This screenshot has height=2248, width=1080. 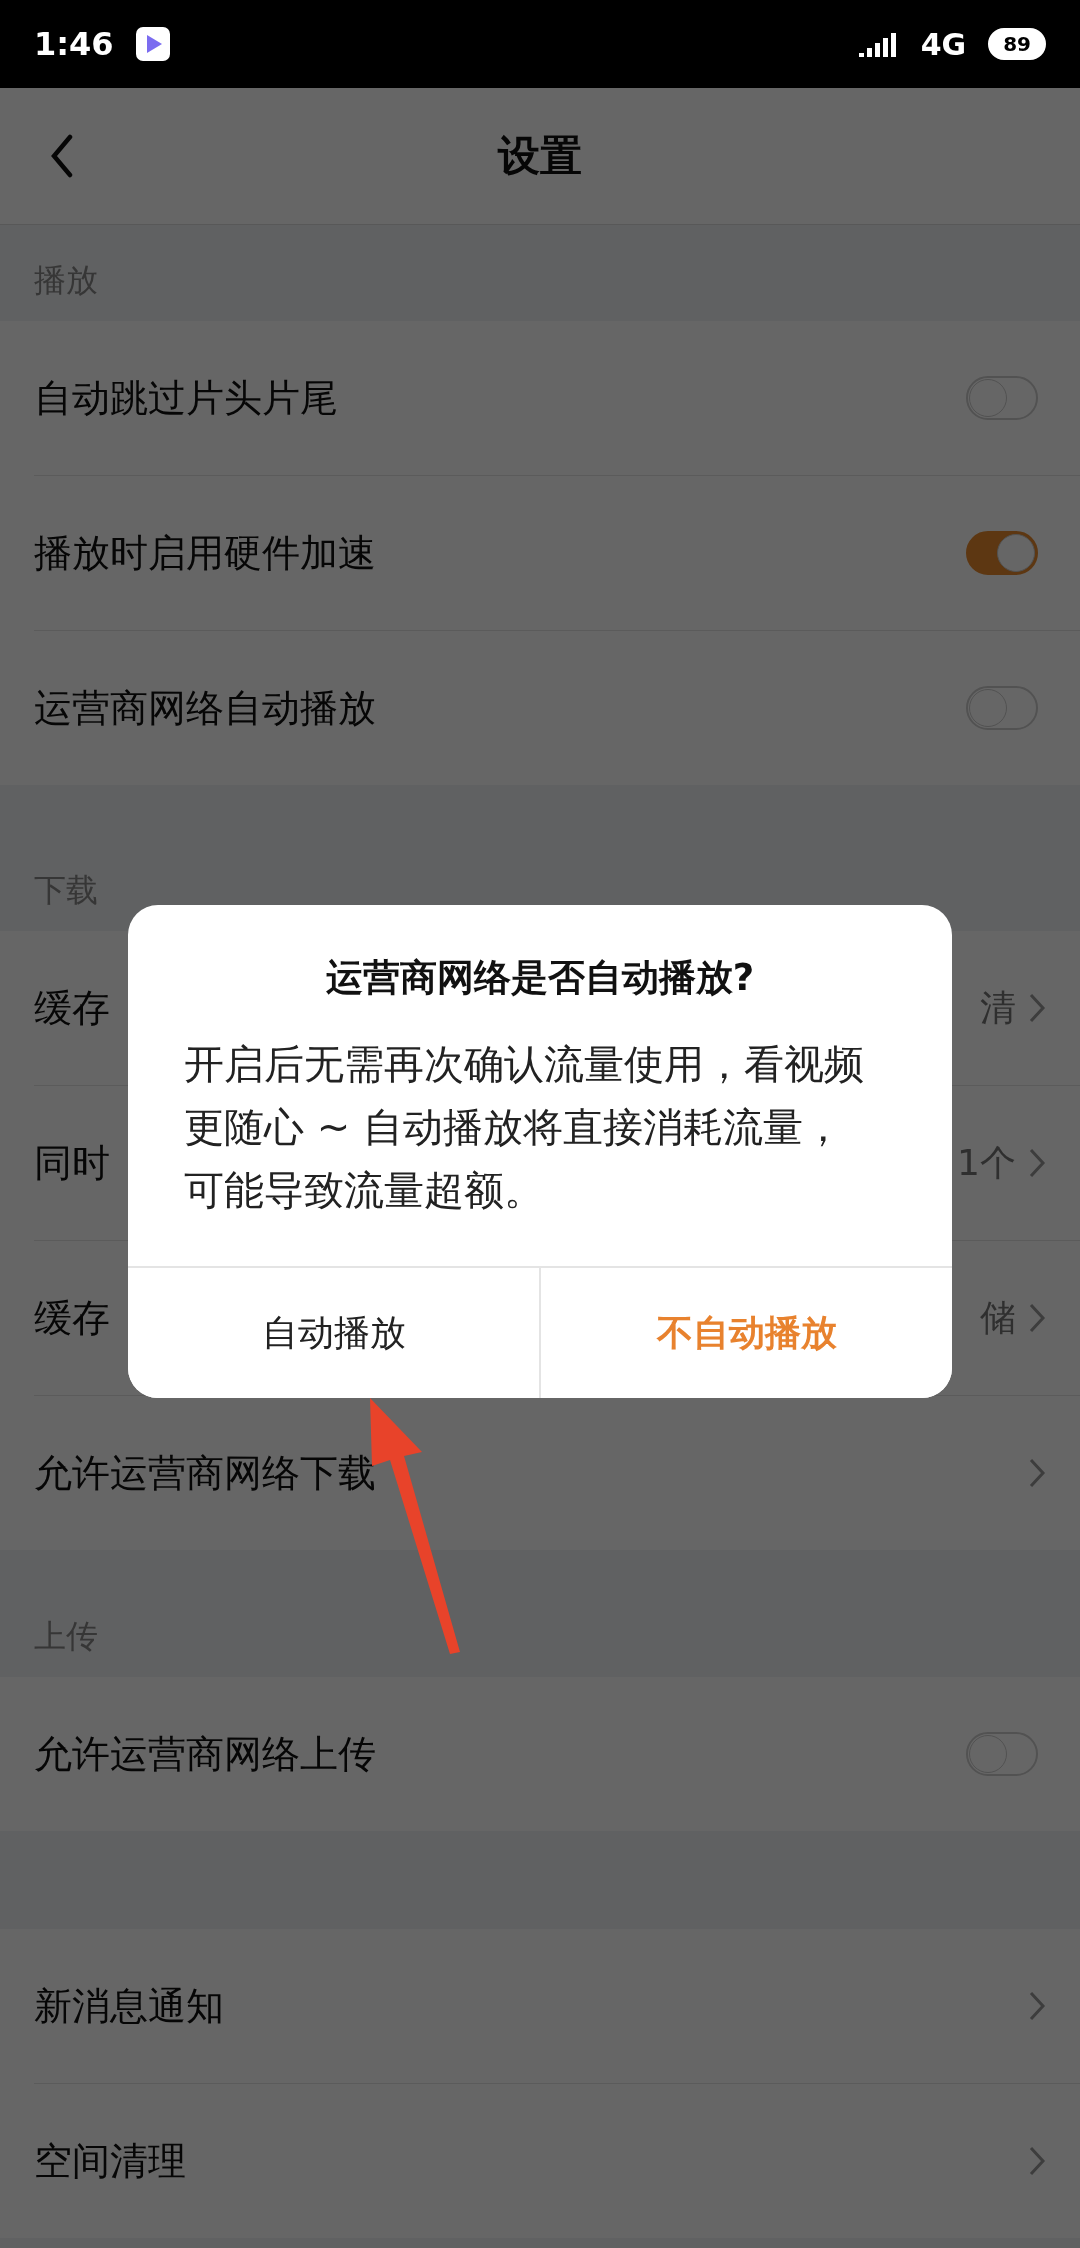 What do you see at coordinates (152, 44) in the screenshot?
I see `app-play-icon` at bounding box center [152, 44].